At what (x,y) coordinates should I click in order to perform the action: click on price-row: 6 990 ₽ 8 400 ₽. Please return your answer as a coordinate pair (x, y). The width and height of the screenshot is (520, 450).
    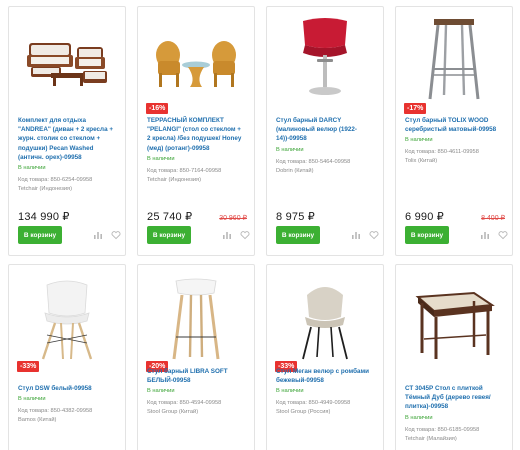
    Looking at the image, I should click on (457, 216).